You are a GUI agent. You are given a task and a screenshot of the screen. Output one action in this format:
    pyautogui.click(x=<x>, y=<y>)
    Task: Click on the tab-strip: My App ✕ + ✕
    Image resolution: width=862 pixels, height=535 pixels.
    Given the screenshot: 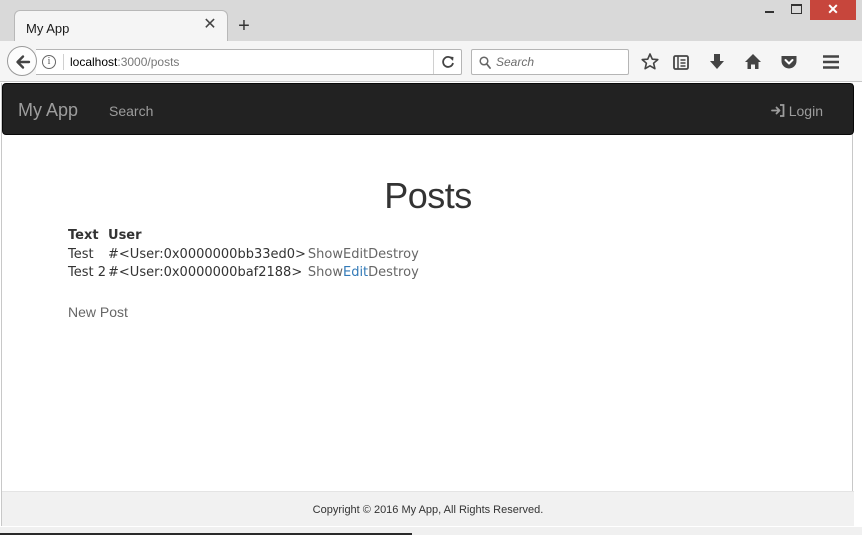 What is the action you would take?
    pyautogui.click(x=431, y=21)
    